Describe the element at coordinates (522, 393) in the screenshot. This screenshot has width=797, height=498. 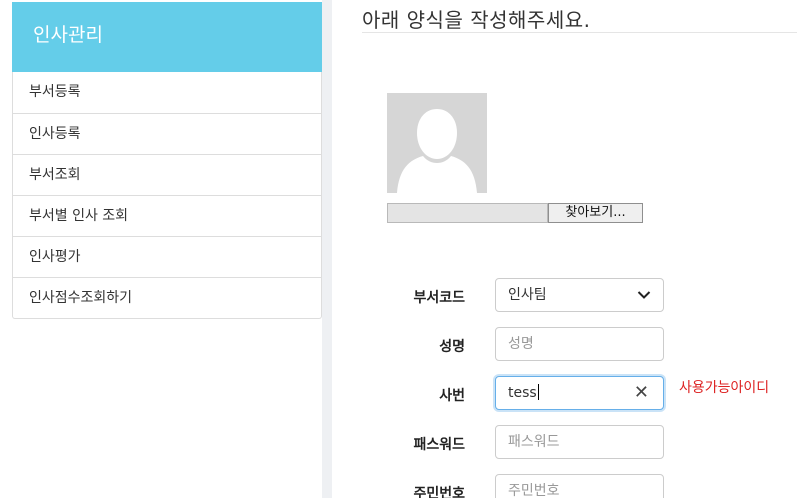
I see `employee-id-value: tess` at that location.